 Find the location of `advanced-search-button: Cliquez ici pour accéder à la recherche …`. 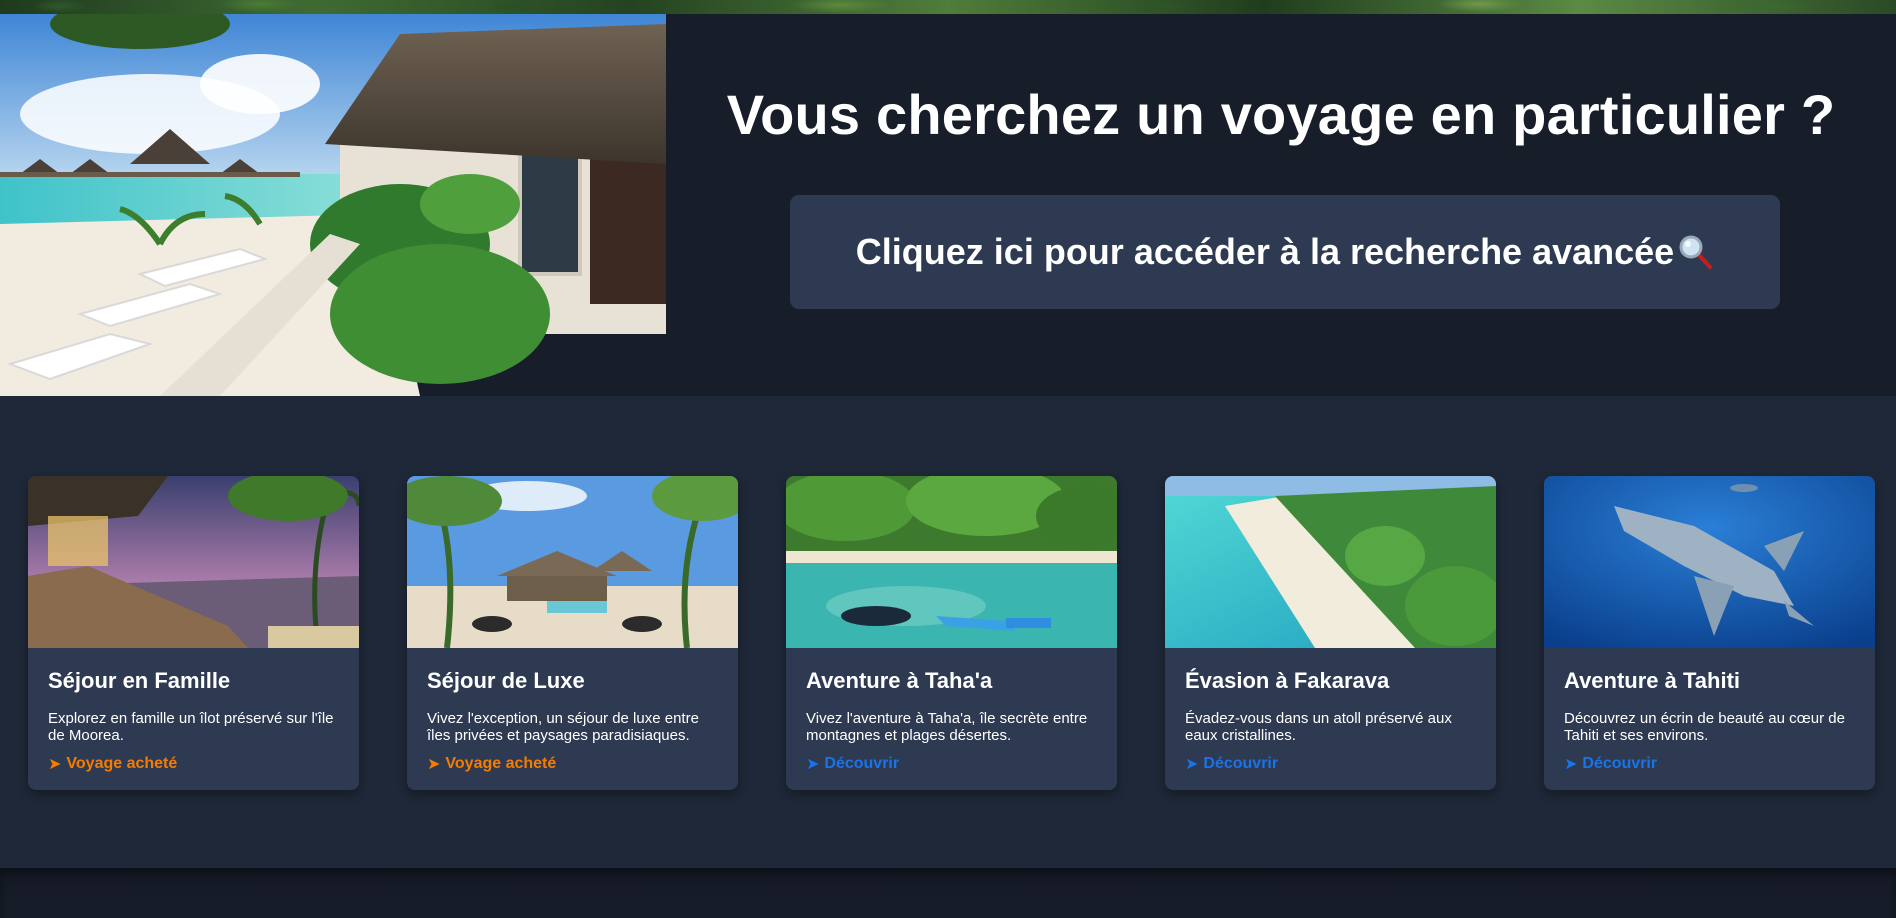

advanced-search-button: Cliquez ici pour accéder à la recherche … is located at coordinates (1285, 252).